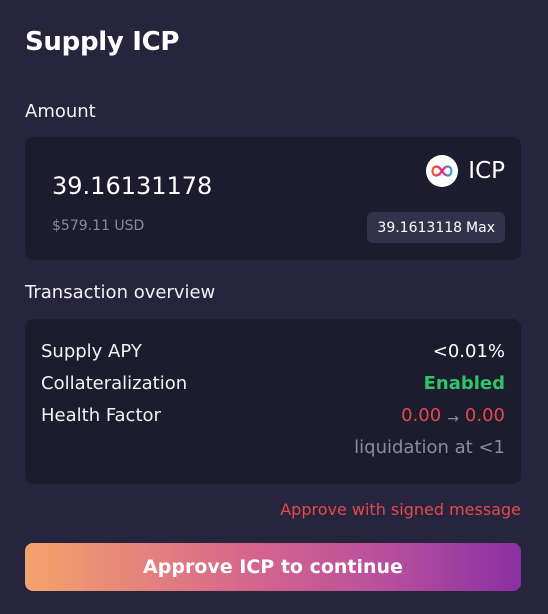 Image resolution: width=548 pixels, height=614 pixels. I want to click on amount-label: Amount, so click(60, 111).